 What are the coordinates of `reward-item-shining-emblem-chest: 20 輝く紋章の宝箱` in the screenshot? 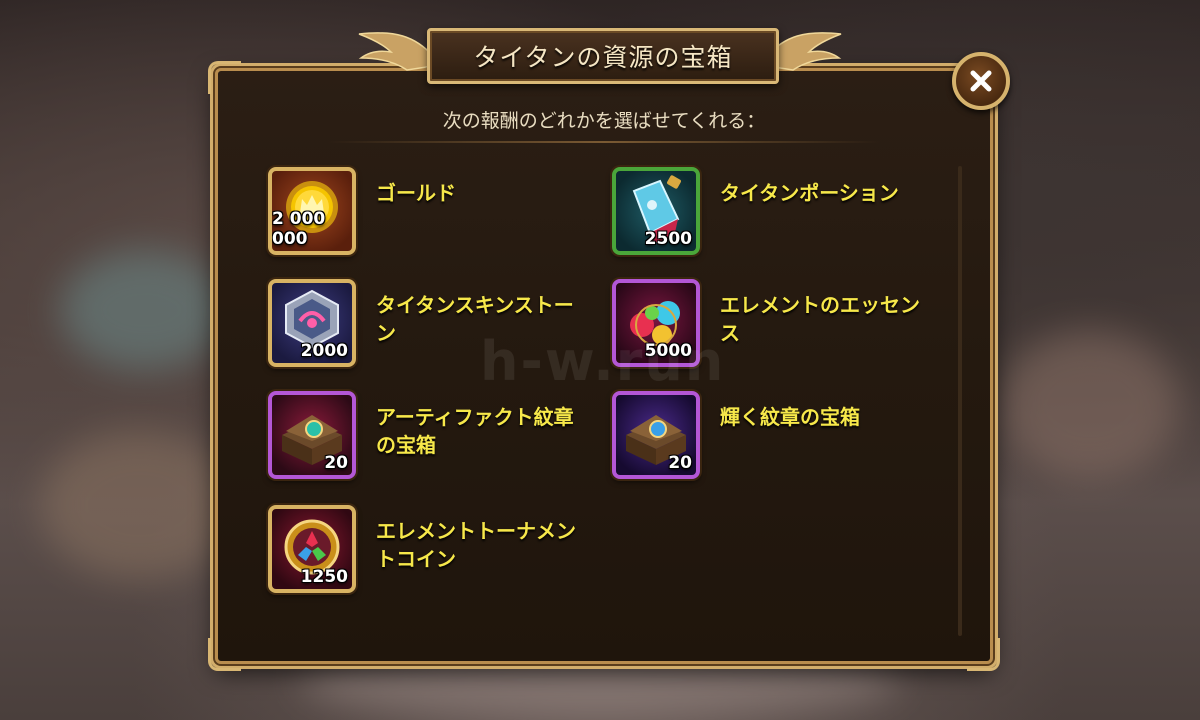 It's located at (777, 438).